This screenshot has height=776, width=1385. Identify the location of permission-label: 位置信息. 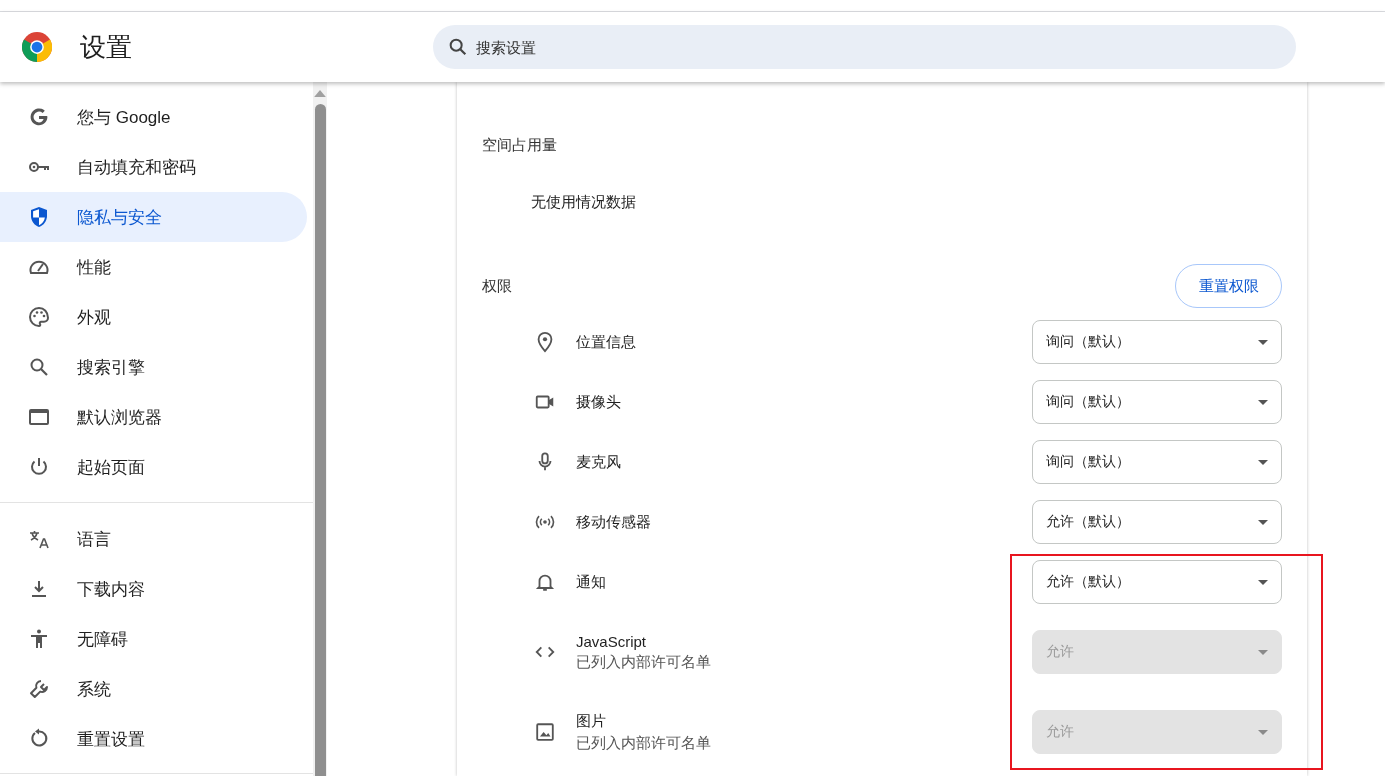
(606, 342).